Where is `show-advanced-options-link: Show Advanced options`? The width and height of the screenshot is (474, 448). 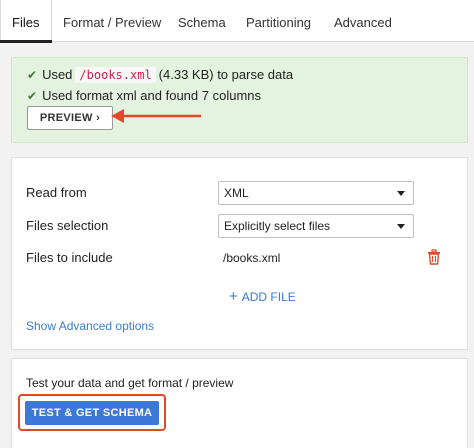
show-advanced-options-link: Show Advanced options is located at coordinates (90, 326).